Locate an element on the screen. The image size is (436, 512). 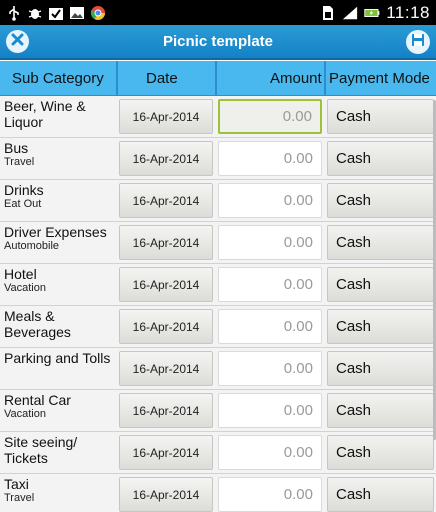
battery-charging-icon is located at coordinates (372, 13).